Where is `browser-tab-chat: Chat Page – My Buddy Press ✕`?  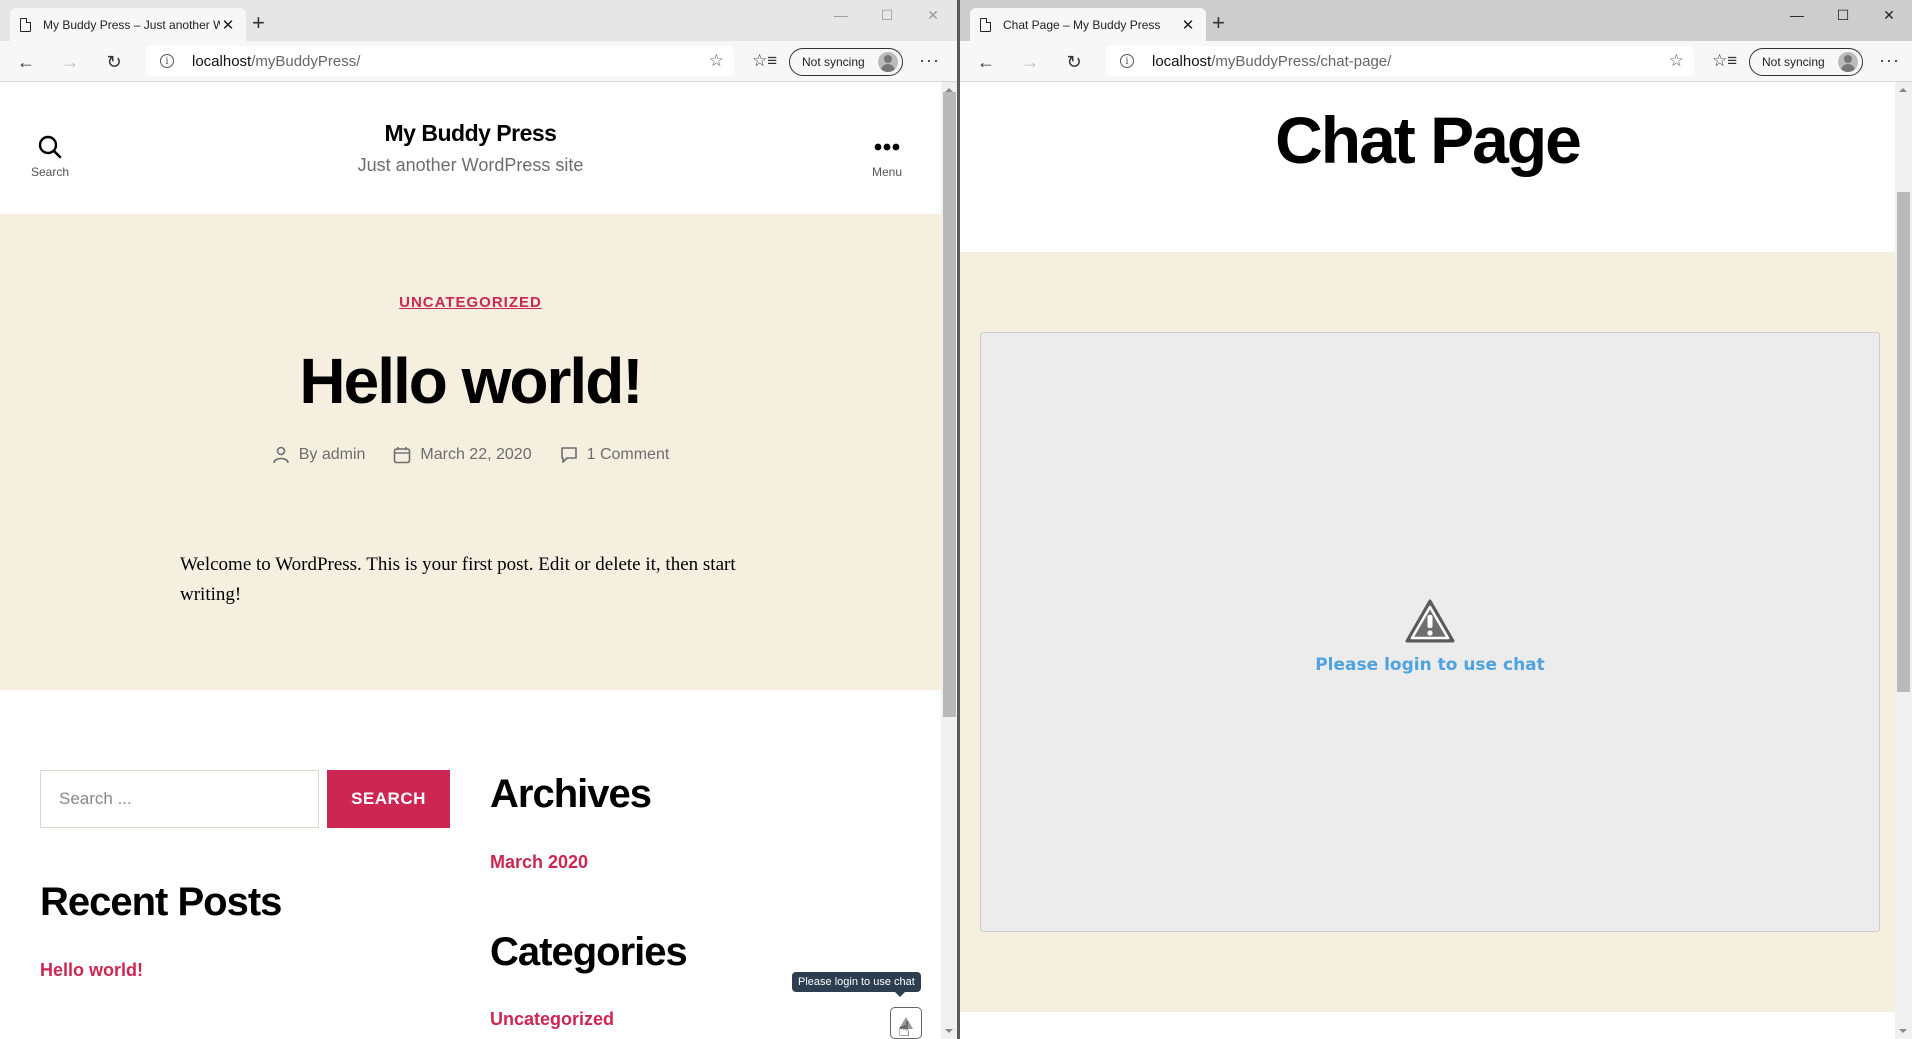 browser-tab-chat: Chat Page – My Buddy Press ✕ is located at coordinates (1088, 24).